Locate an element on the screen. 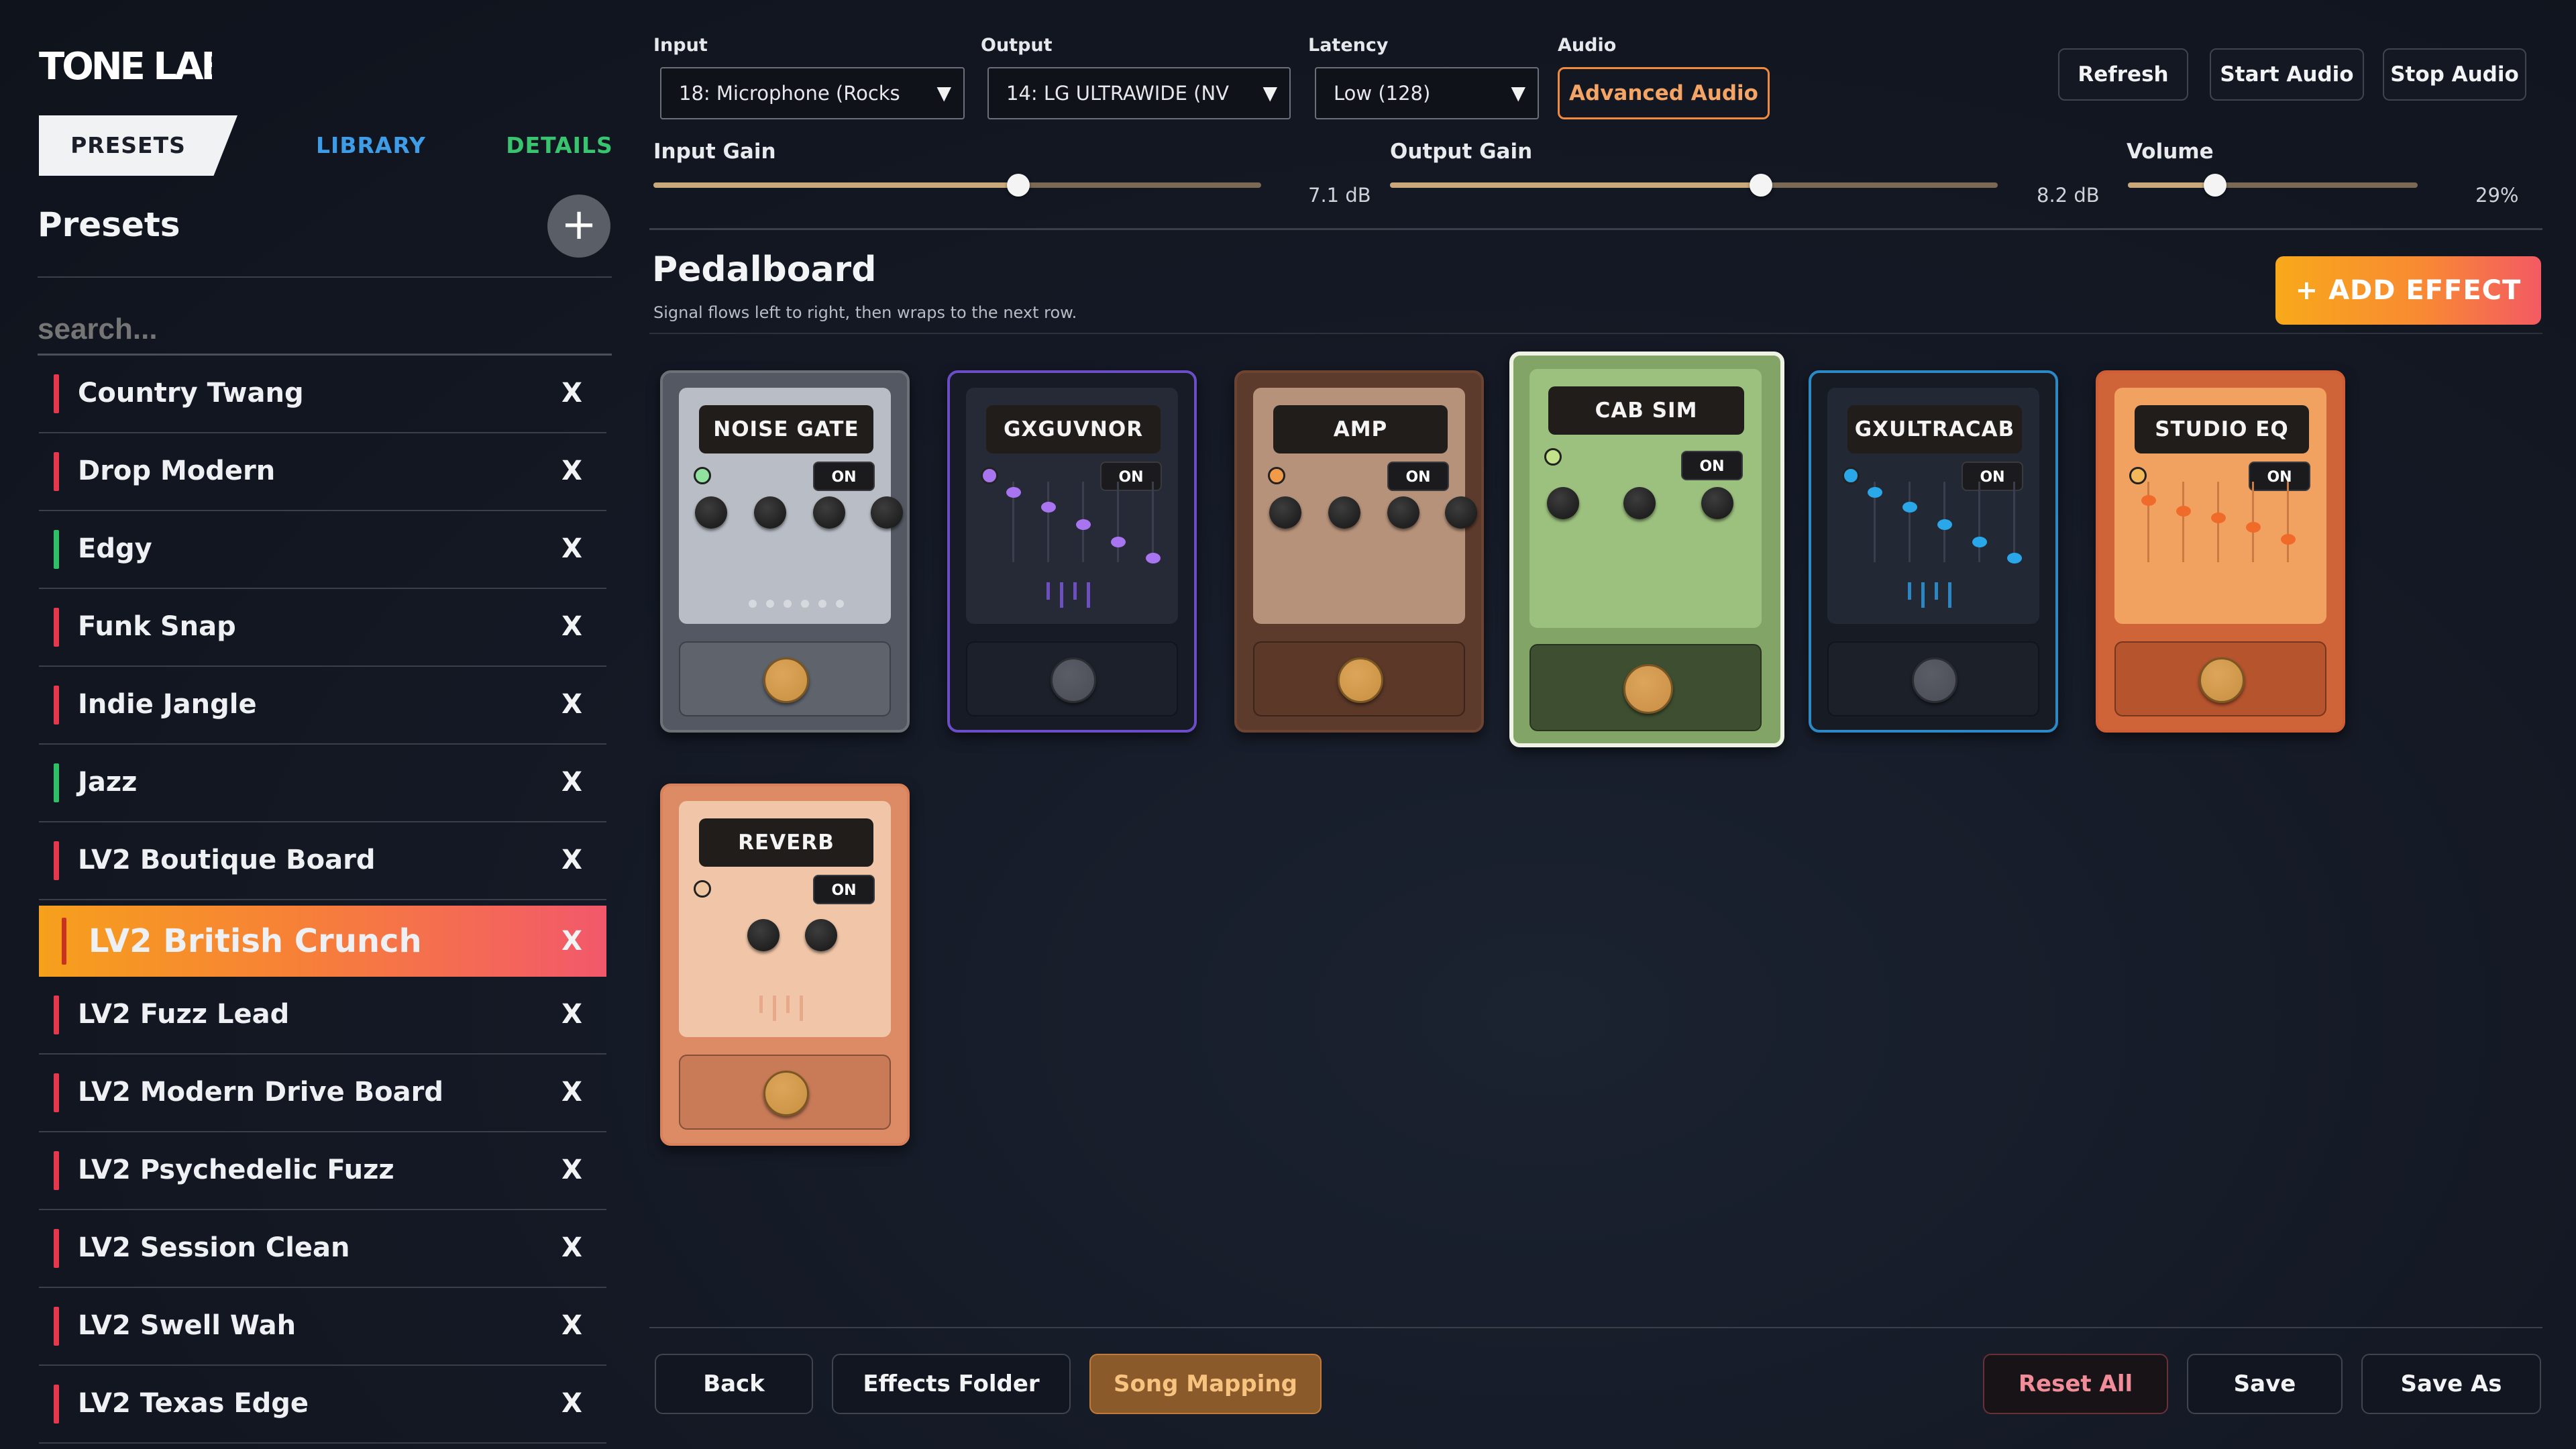 Image resolution: width=2576 pixels, height=1449 pixels. input-gain-slider is located at coordinates (957, 185).